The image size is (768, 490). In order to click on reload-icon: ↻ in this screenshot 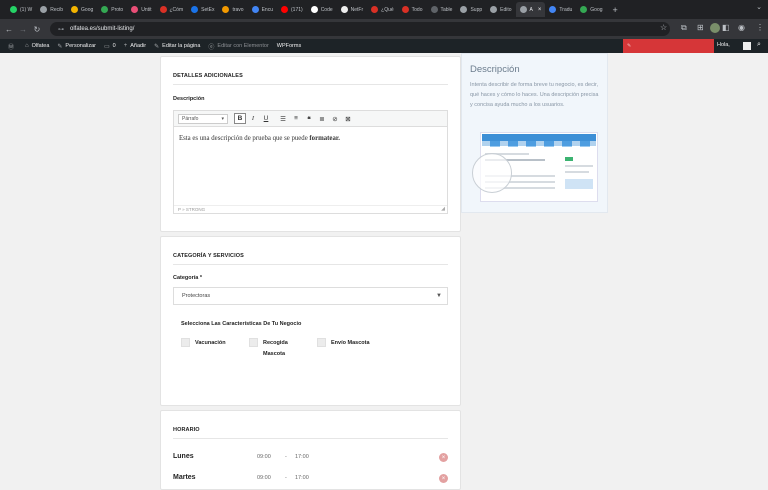, I will do `click(37, 29)`.